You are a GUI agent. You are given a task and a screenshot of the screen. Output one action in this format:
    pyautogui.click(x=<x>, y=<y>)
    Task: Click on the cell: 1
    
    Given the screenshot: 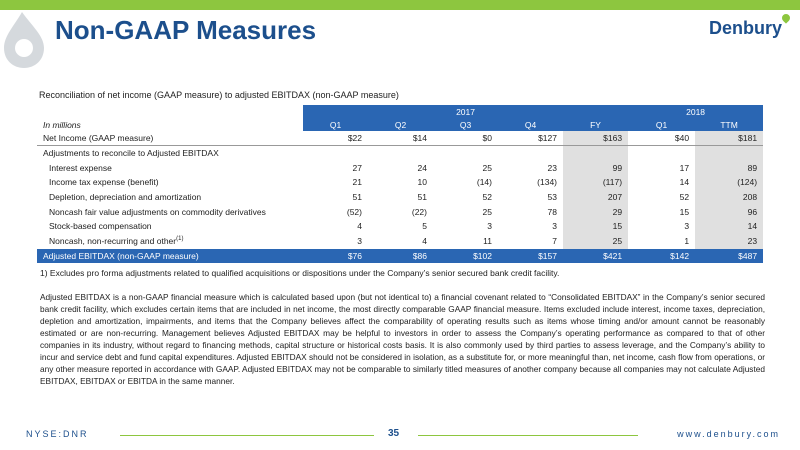 What is the action you would take?
    pyautogui.click(x=687, y=241)
    